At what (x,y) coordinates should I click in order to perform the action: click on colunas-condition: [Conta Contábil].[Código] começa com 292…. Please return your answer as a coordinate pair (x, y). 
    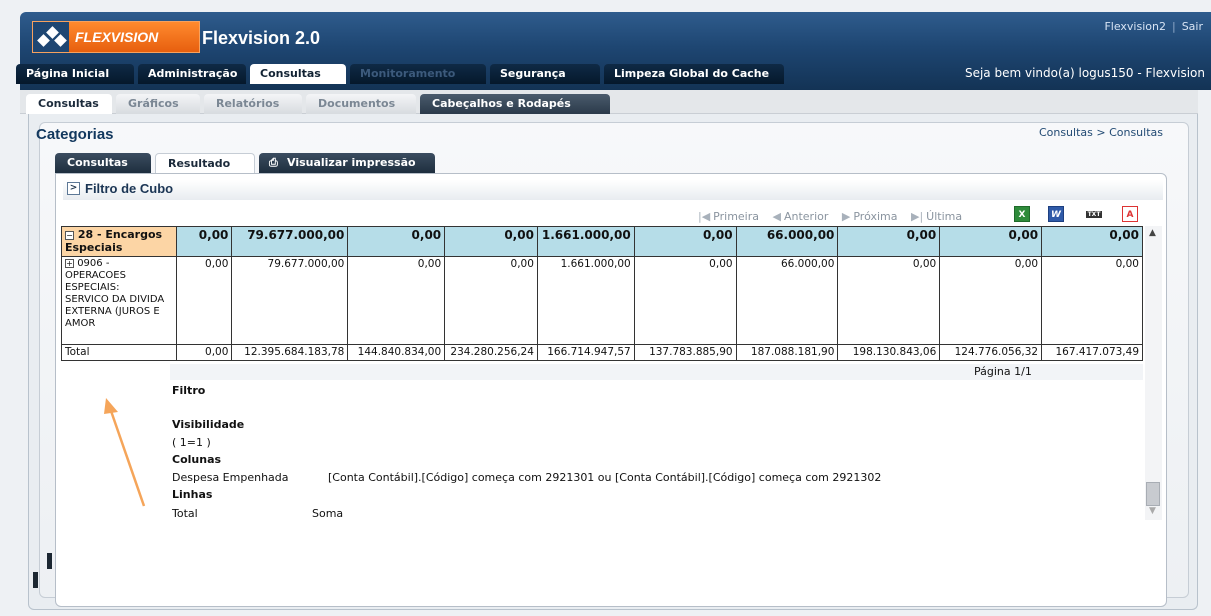
    Looking at the image, I should click on (605, 477).